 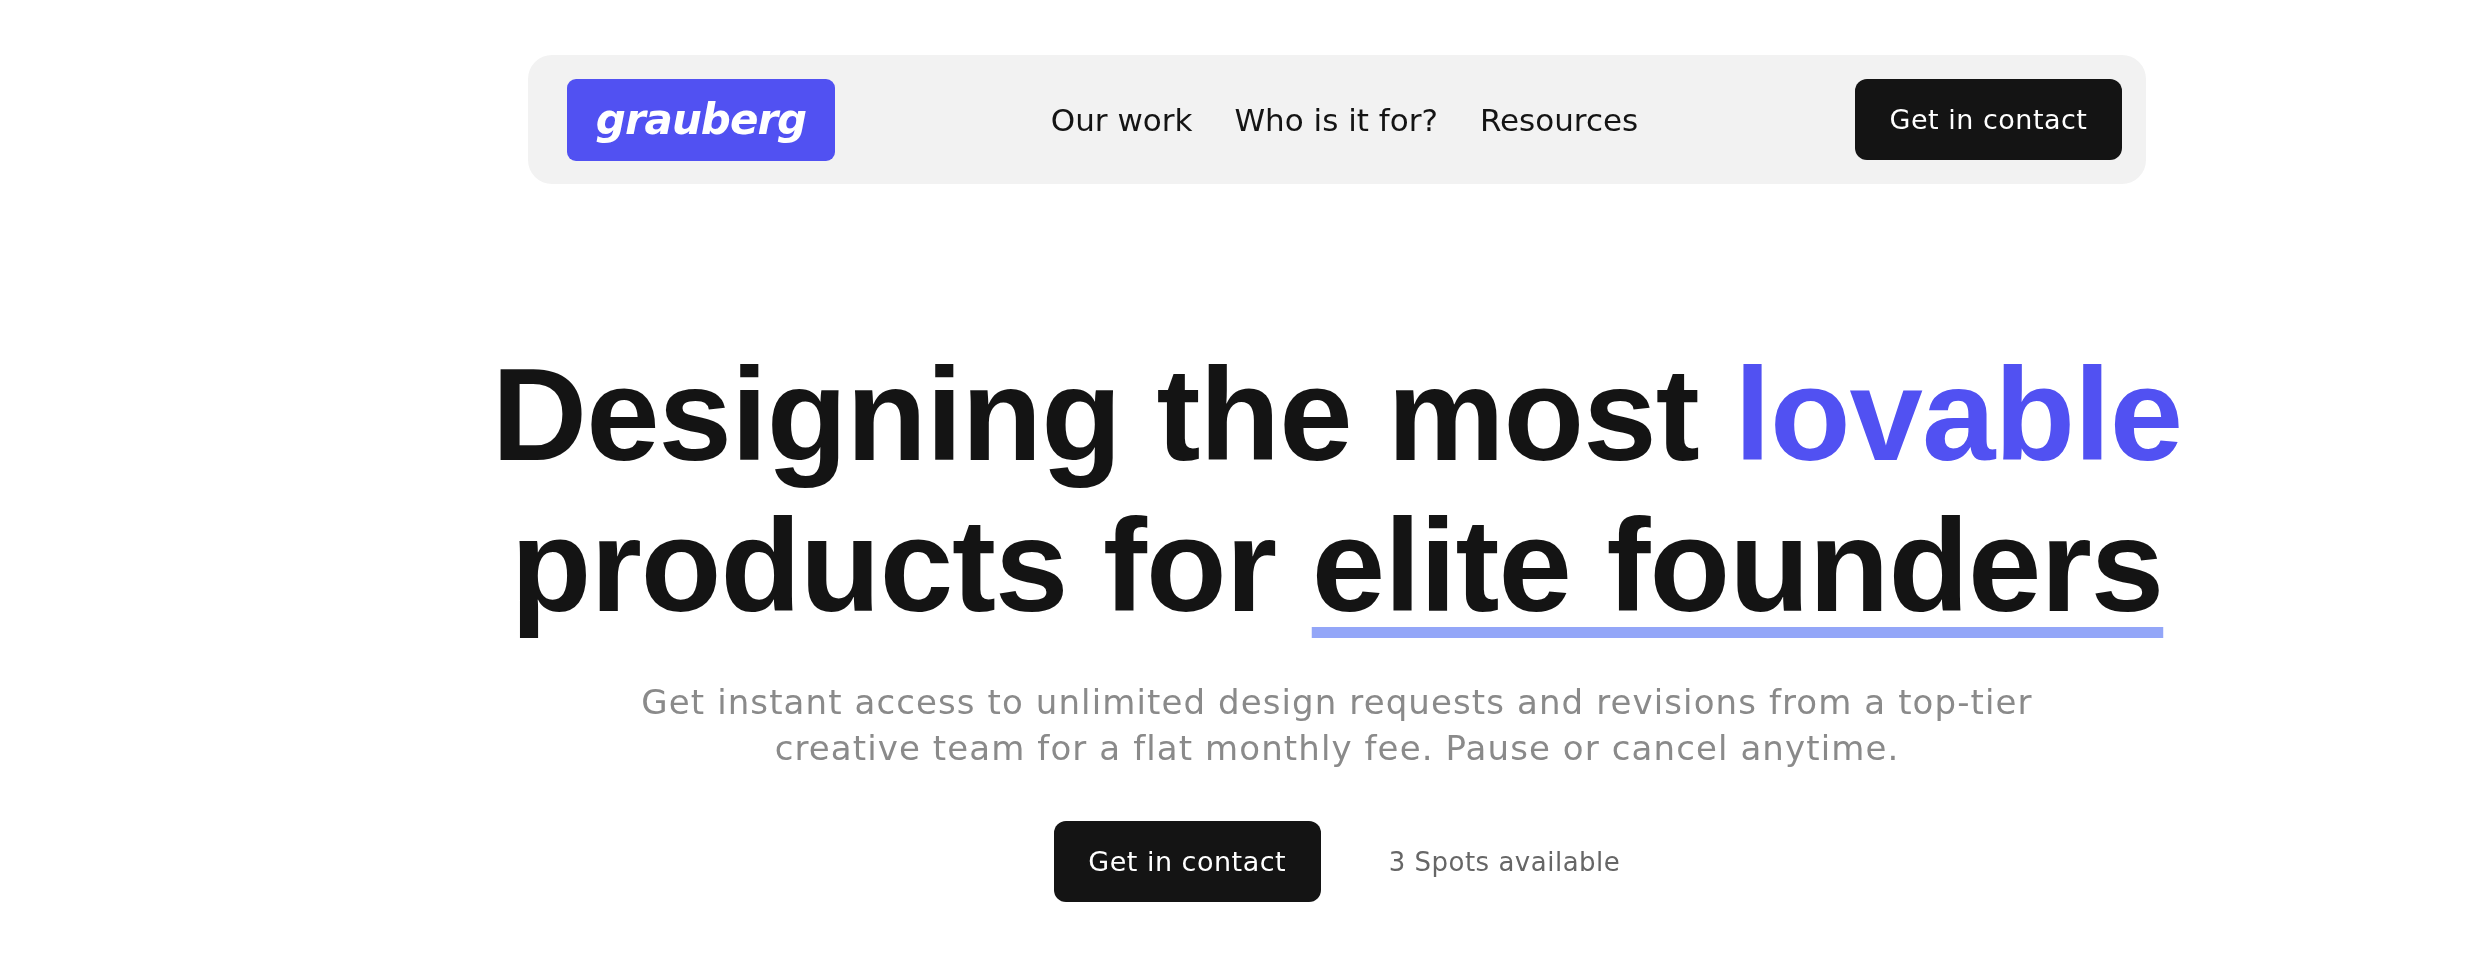 I want to click on availability-note: 3 Spots available, so click(x=1504, y=861).